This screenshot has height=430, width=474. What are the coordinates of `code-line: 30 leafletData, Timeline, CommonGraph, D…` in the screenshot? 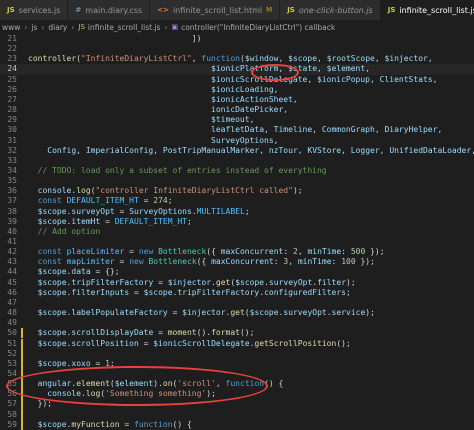 It's located at (237, 130).